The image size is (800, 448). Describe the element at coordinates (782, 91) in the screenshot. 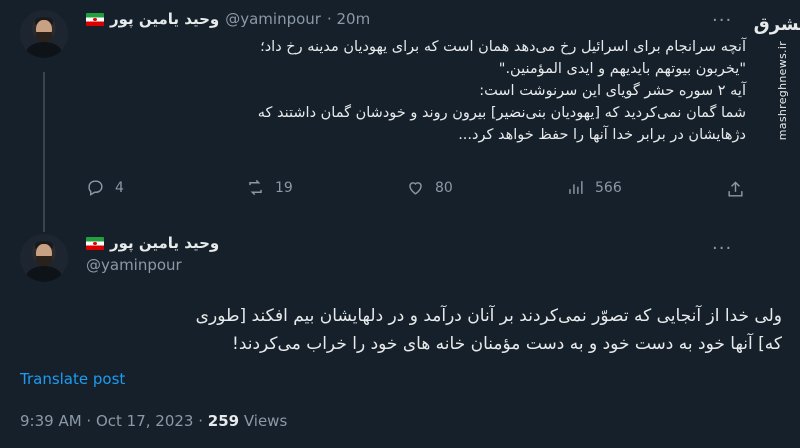

I see `watermark-url: mashreghnews.ir` at that location.